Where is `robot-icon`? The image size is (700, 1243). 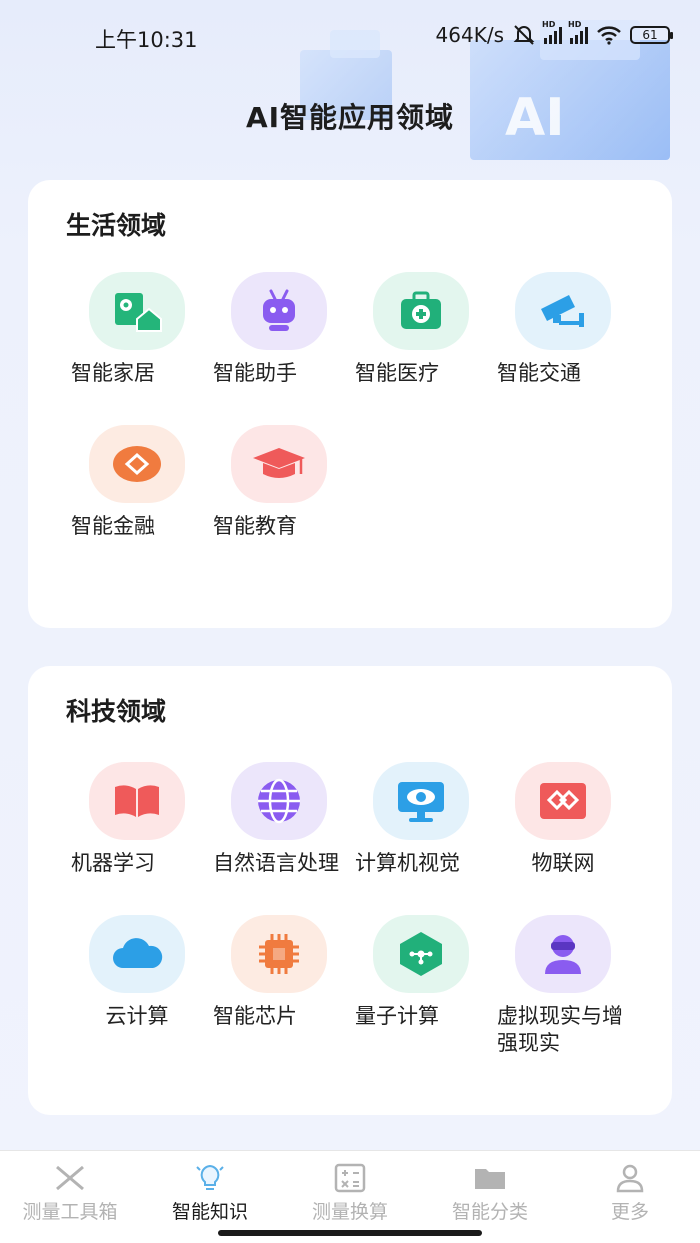
robot-icon is located at coordinates (279, 310).